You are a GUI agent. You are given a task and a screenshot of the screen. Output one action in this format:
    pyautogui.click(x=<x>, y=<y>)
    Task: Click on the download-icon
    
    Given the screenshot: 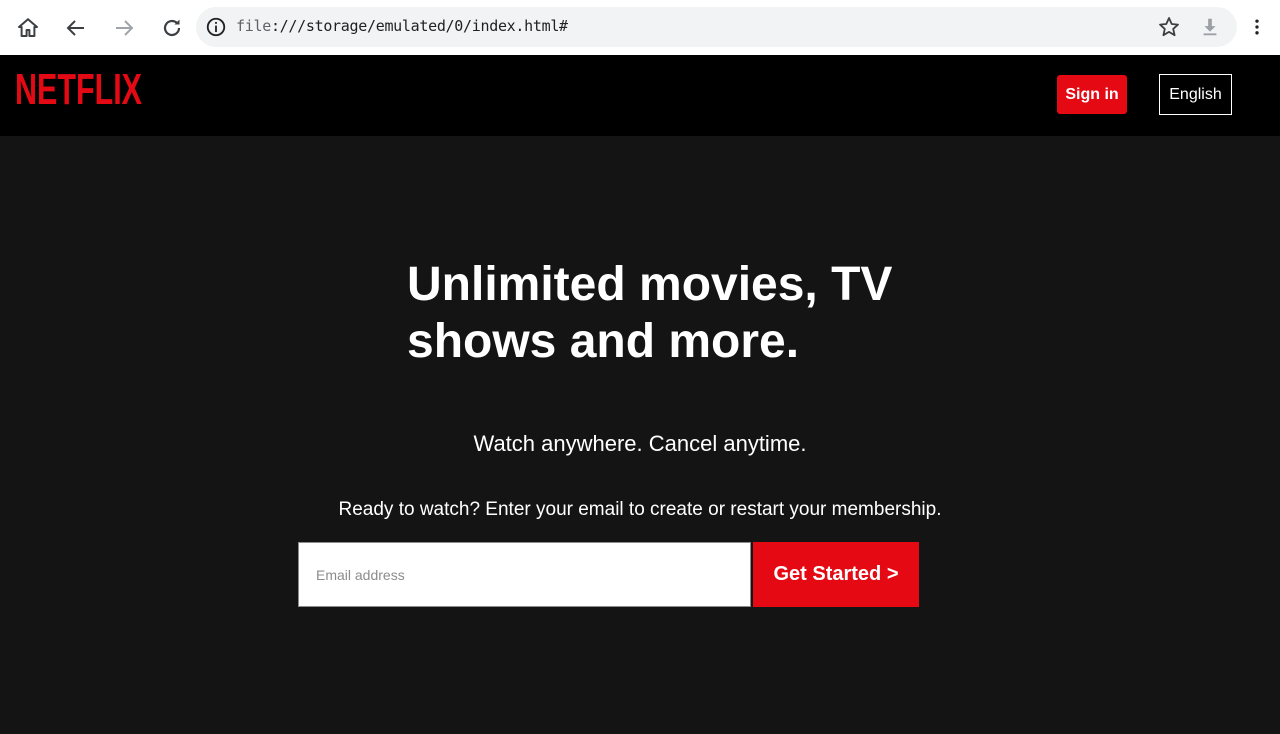 What is the action you would take?
    pyautogui.click(x=1210, y=27)
    